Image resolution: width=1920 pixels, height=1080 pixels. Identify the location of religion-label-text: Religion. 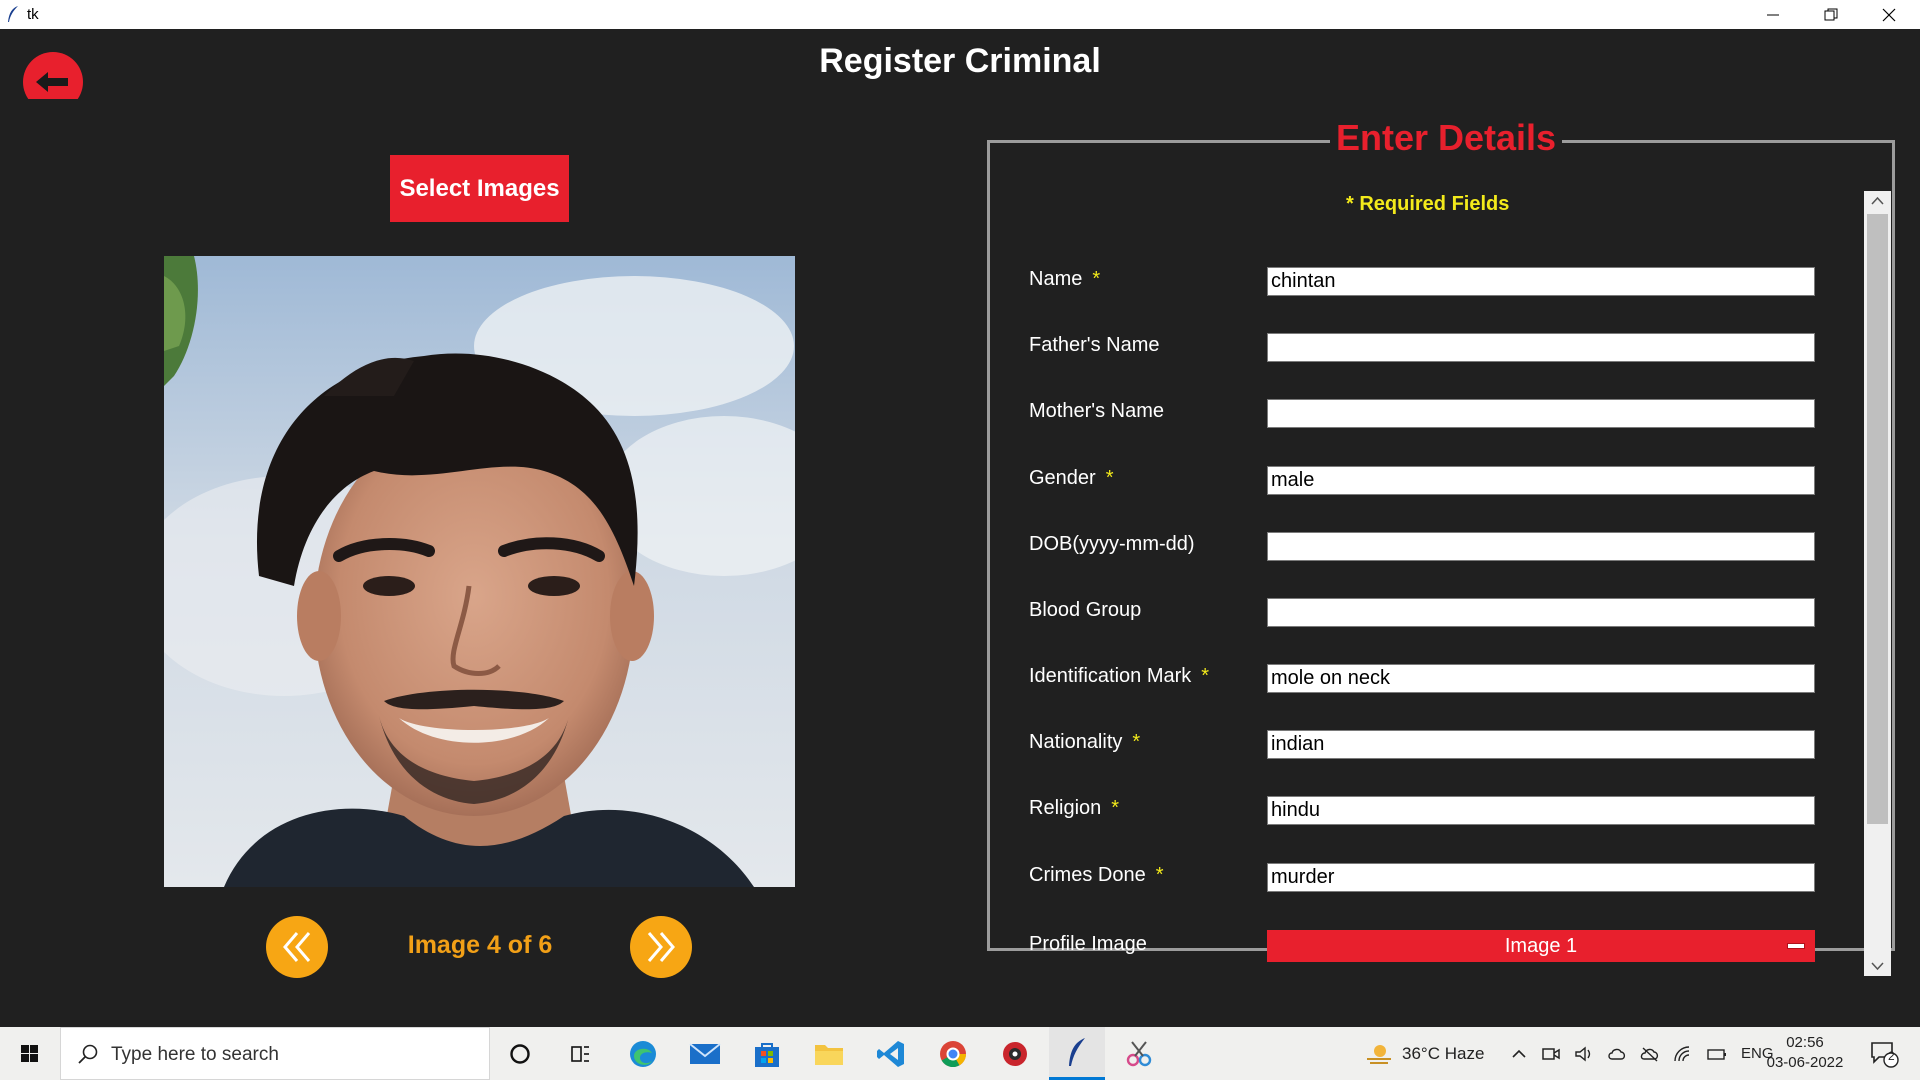
(1065, 808).